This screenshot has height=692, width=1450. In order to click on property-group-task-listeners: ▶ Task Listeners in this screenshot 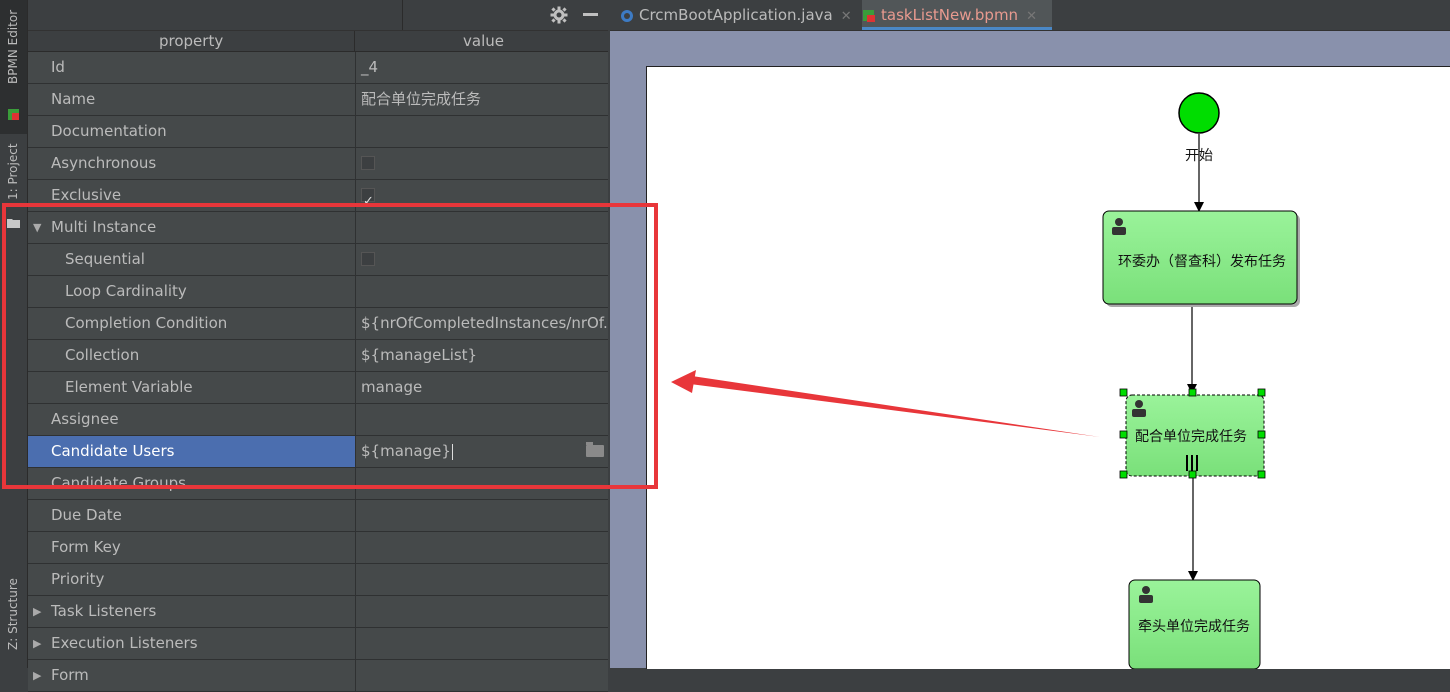, I will do `click(318, 612)`.